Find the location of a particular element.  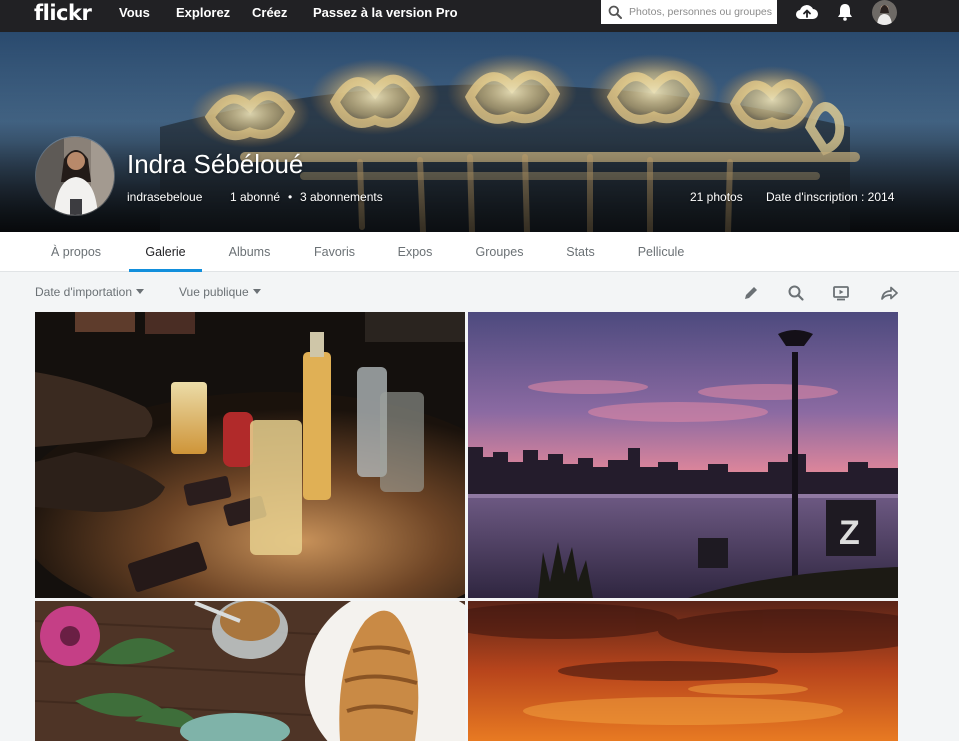

tab-about: À propos is located at coordinates (76, 252).